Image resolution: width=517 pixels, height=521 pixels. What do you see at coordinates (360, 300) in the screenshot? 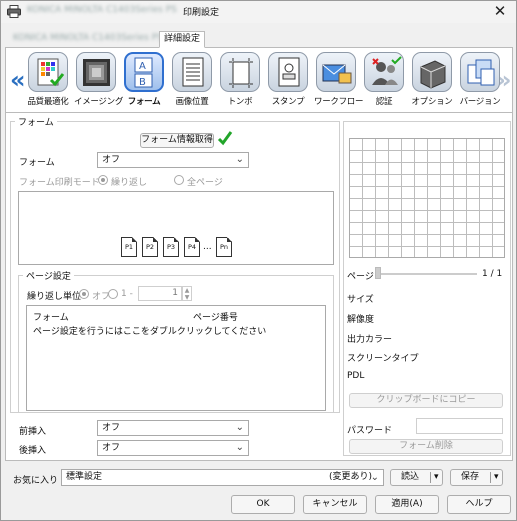
I see `size-label: サイズ` at bounding box center [360, 300].